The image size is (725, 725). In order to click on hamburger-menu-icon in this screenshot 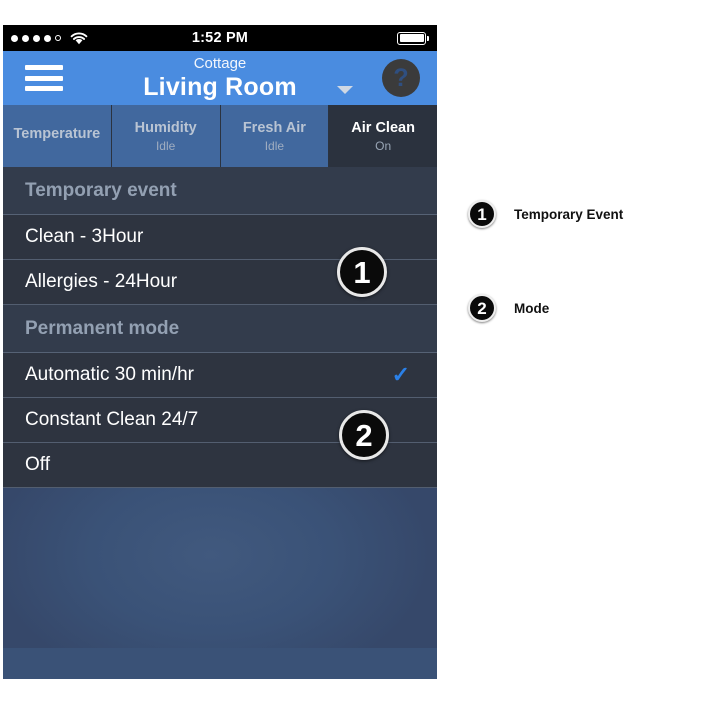, I will do `click(44, 78)`.